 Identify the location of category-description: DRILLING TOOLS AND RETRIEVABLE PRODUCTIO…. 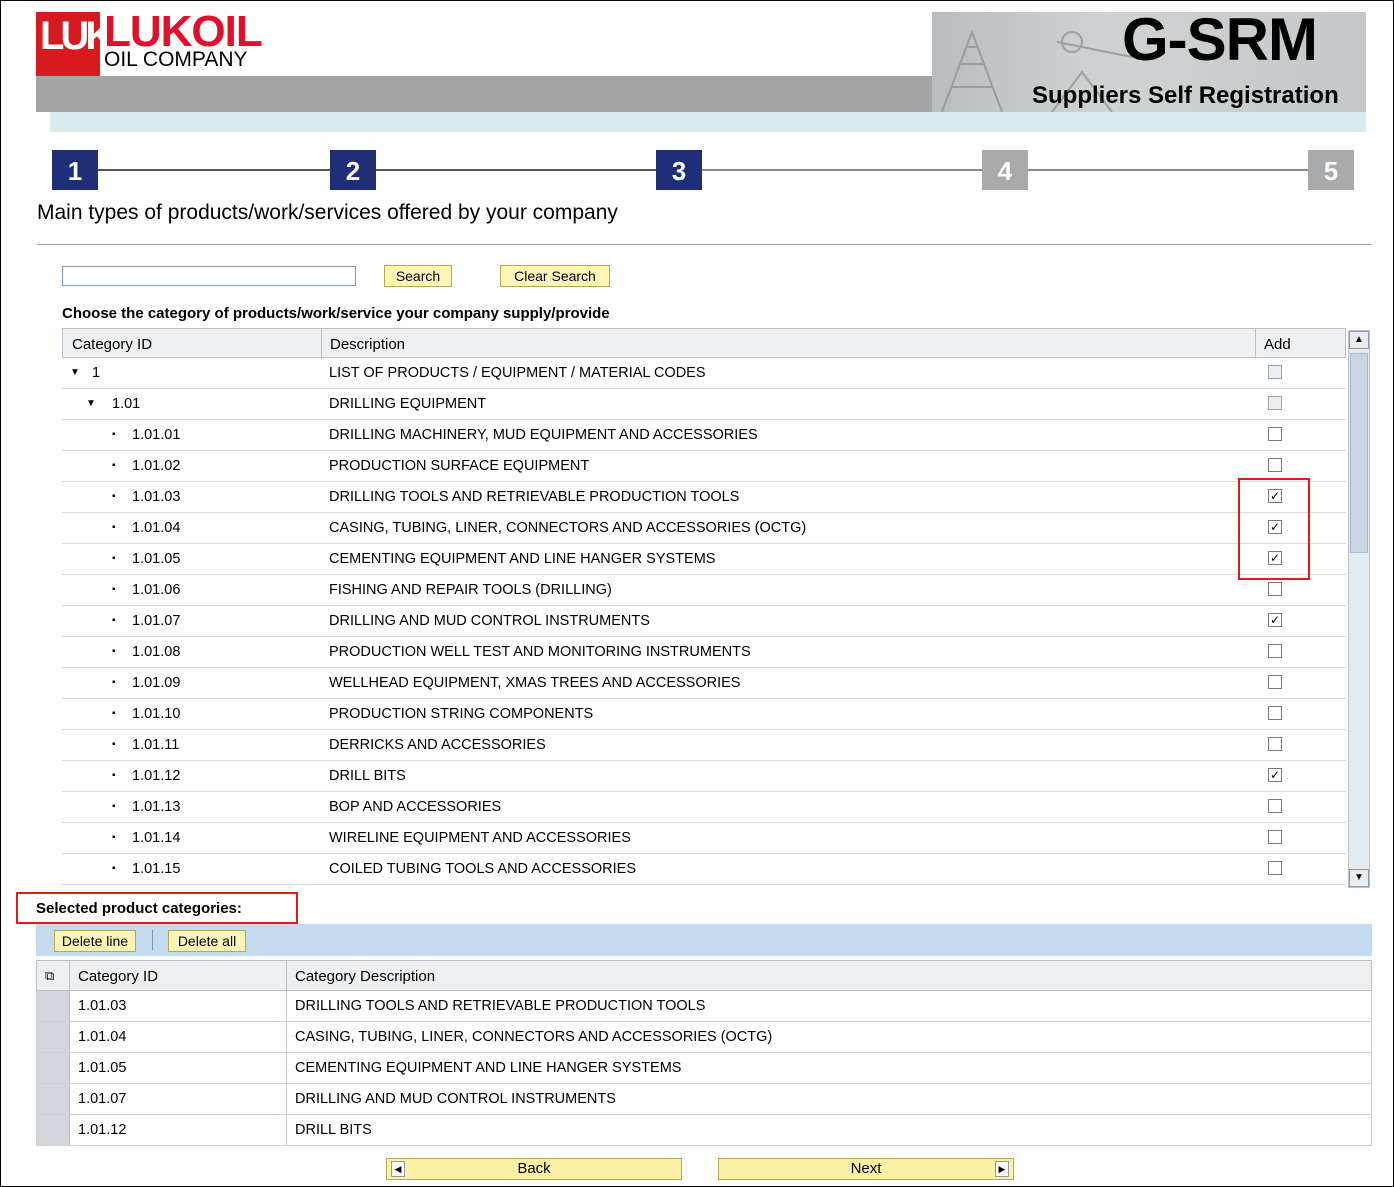
(534, 497).